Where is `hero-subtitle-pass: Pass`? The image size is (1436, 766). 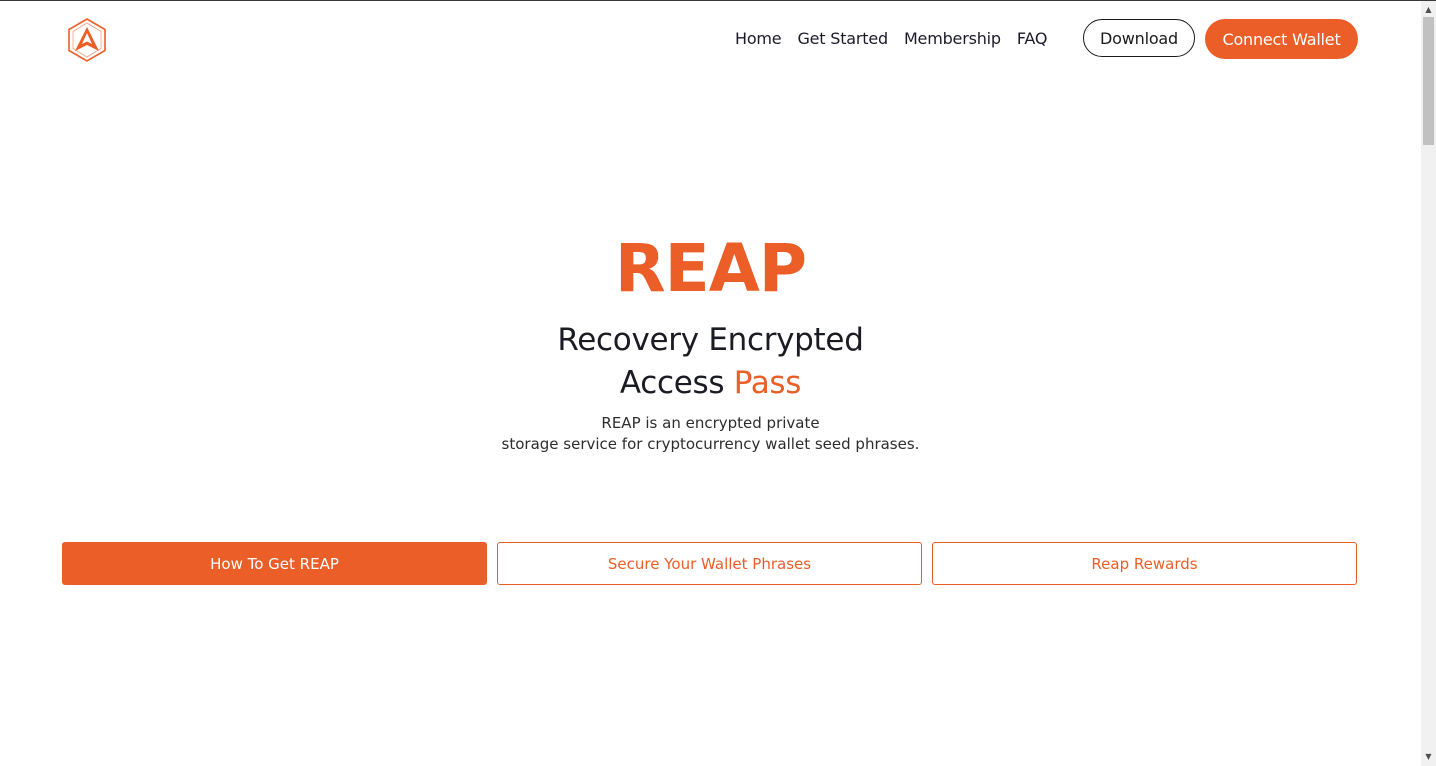 hero-subtitle-pass: Pass is located at coordinates (767, 383).